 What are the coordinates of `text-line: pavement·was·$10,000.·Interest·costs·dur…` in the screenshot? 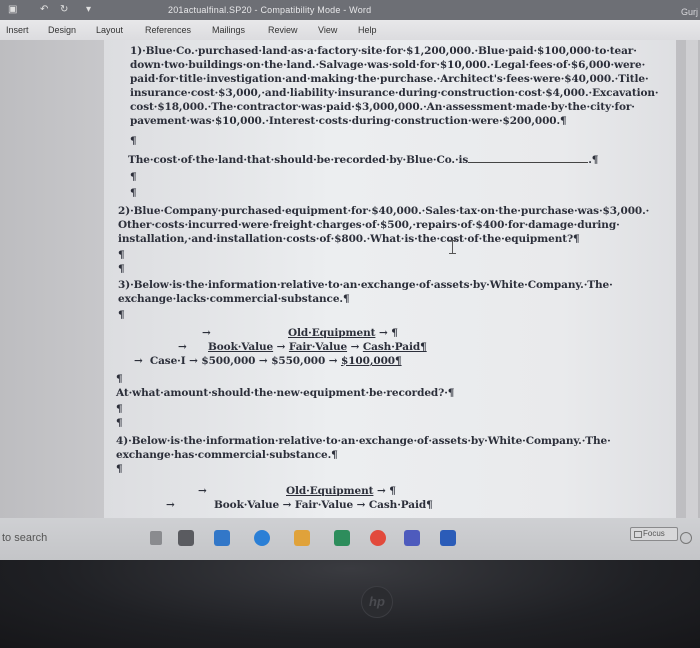 It's located at (348, 121).